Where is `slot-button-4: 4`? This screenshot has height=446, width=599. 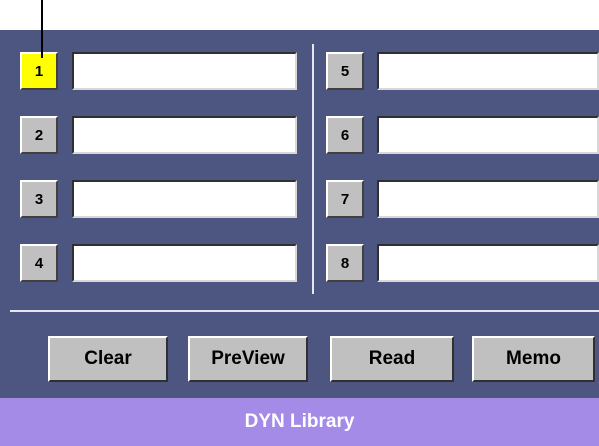 slot-button-4: 4 is located at coordinates (39, 263).